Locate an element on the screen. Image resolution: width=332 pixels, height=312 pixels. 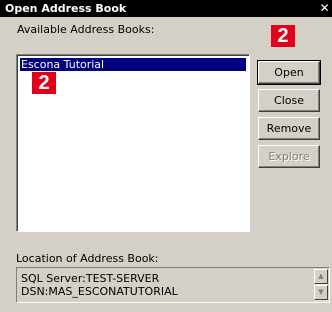
location-label: Location of Address Book: is located at coordinates (87, 258).